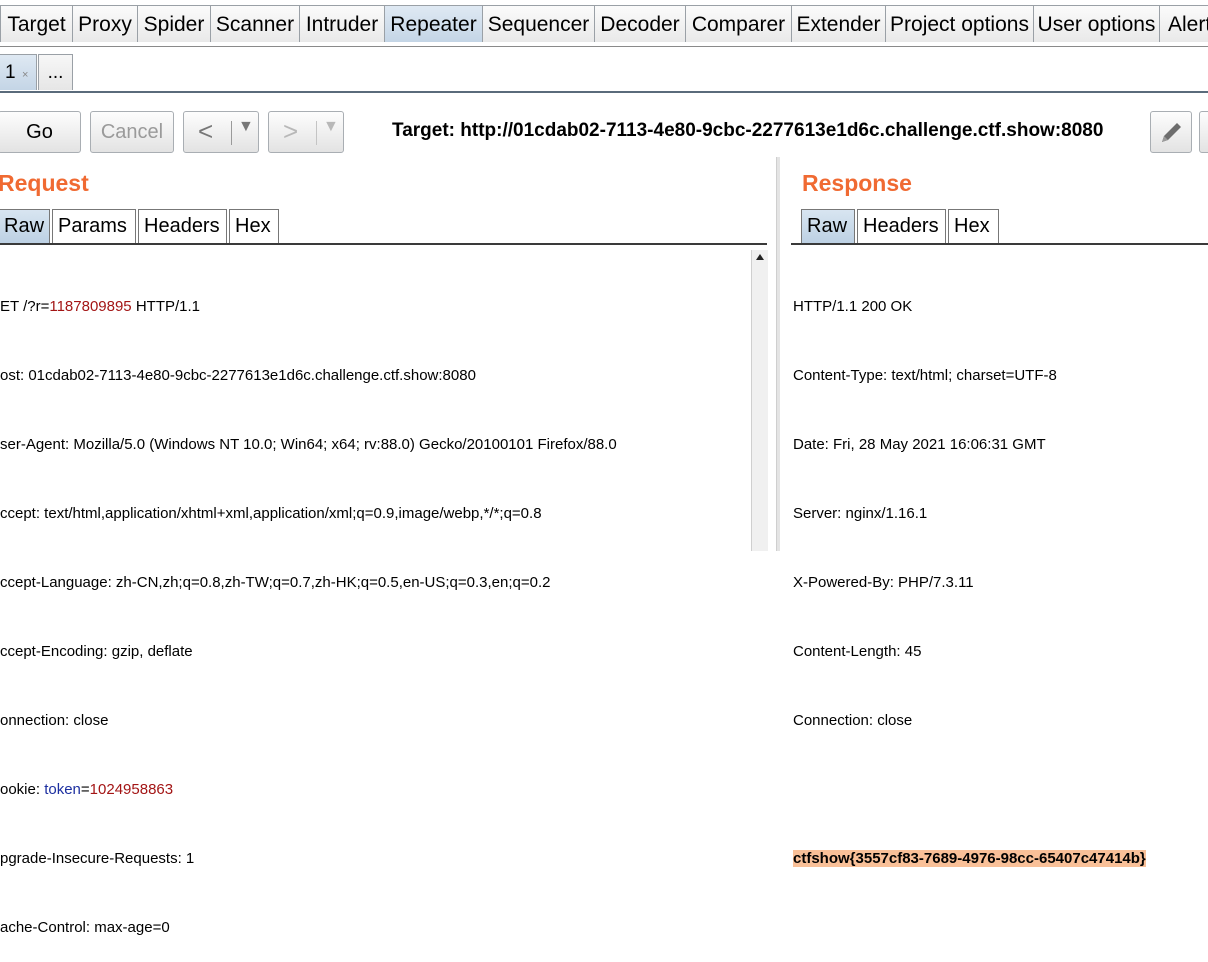 The image size is (1208, 962). I want to click on tab-project-options: Project options, so click(959, 23).